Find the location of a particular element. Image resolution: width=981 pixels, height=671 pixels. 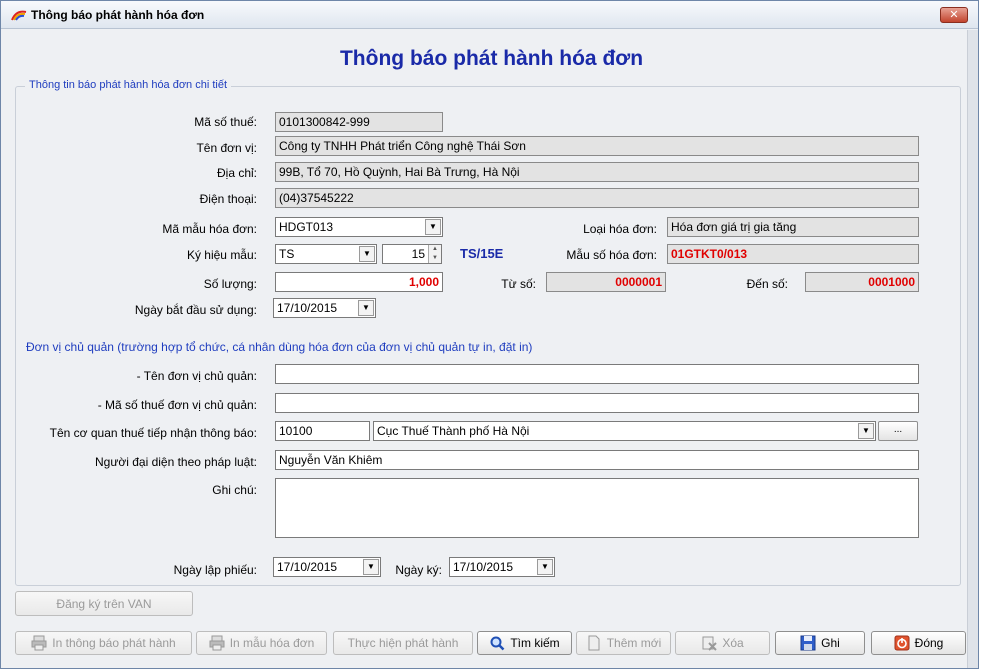

parent-tax-input is located at coordinates (597, 403).